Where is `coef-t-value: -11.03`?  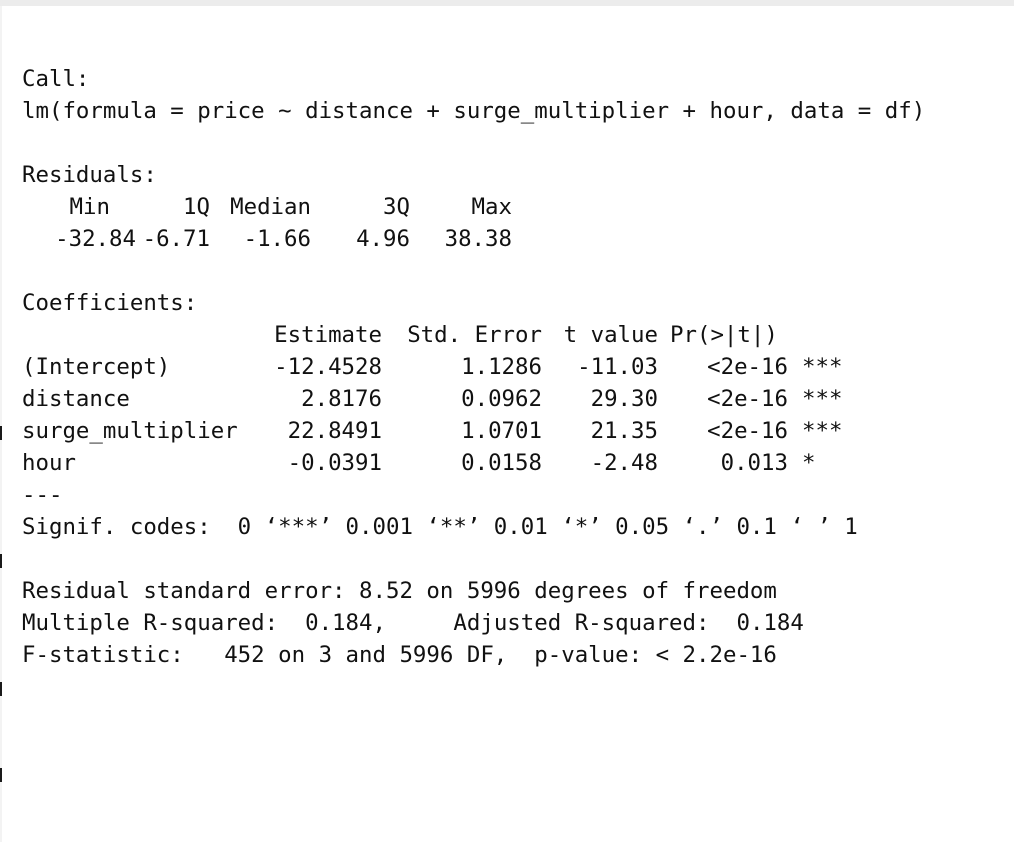 coef-t-value: -11.03 is located at coordinates (617, 367).